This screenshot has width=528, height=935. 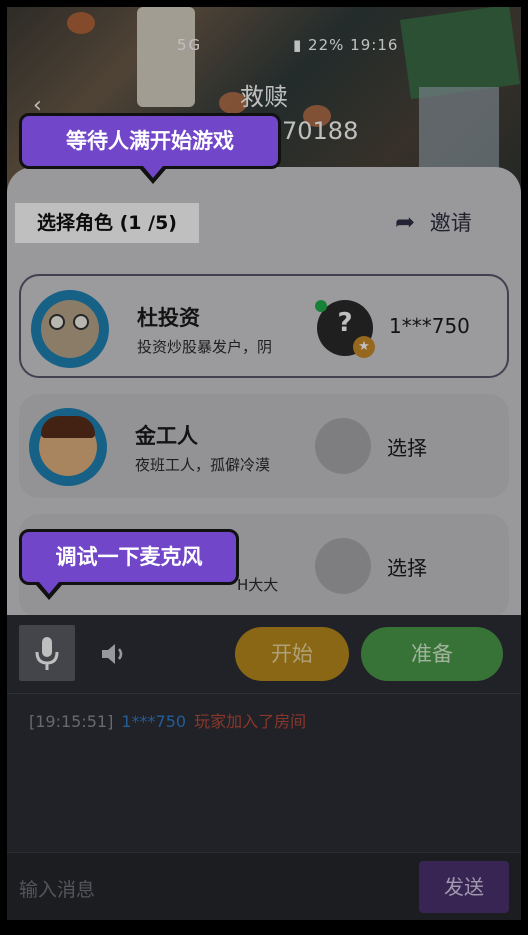 I want to click on avatar-hair, so click(x=68, y=427).